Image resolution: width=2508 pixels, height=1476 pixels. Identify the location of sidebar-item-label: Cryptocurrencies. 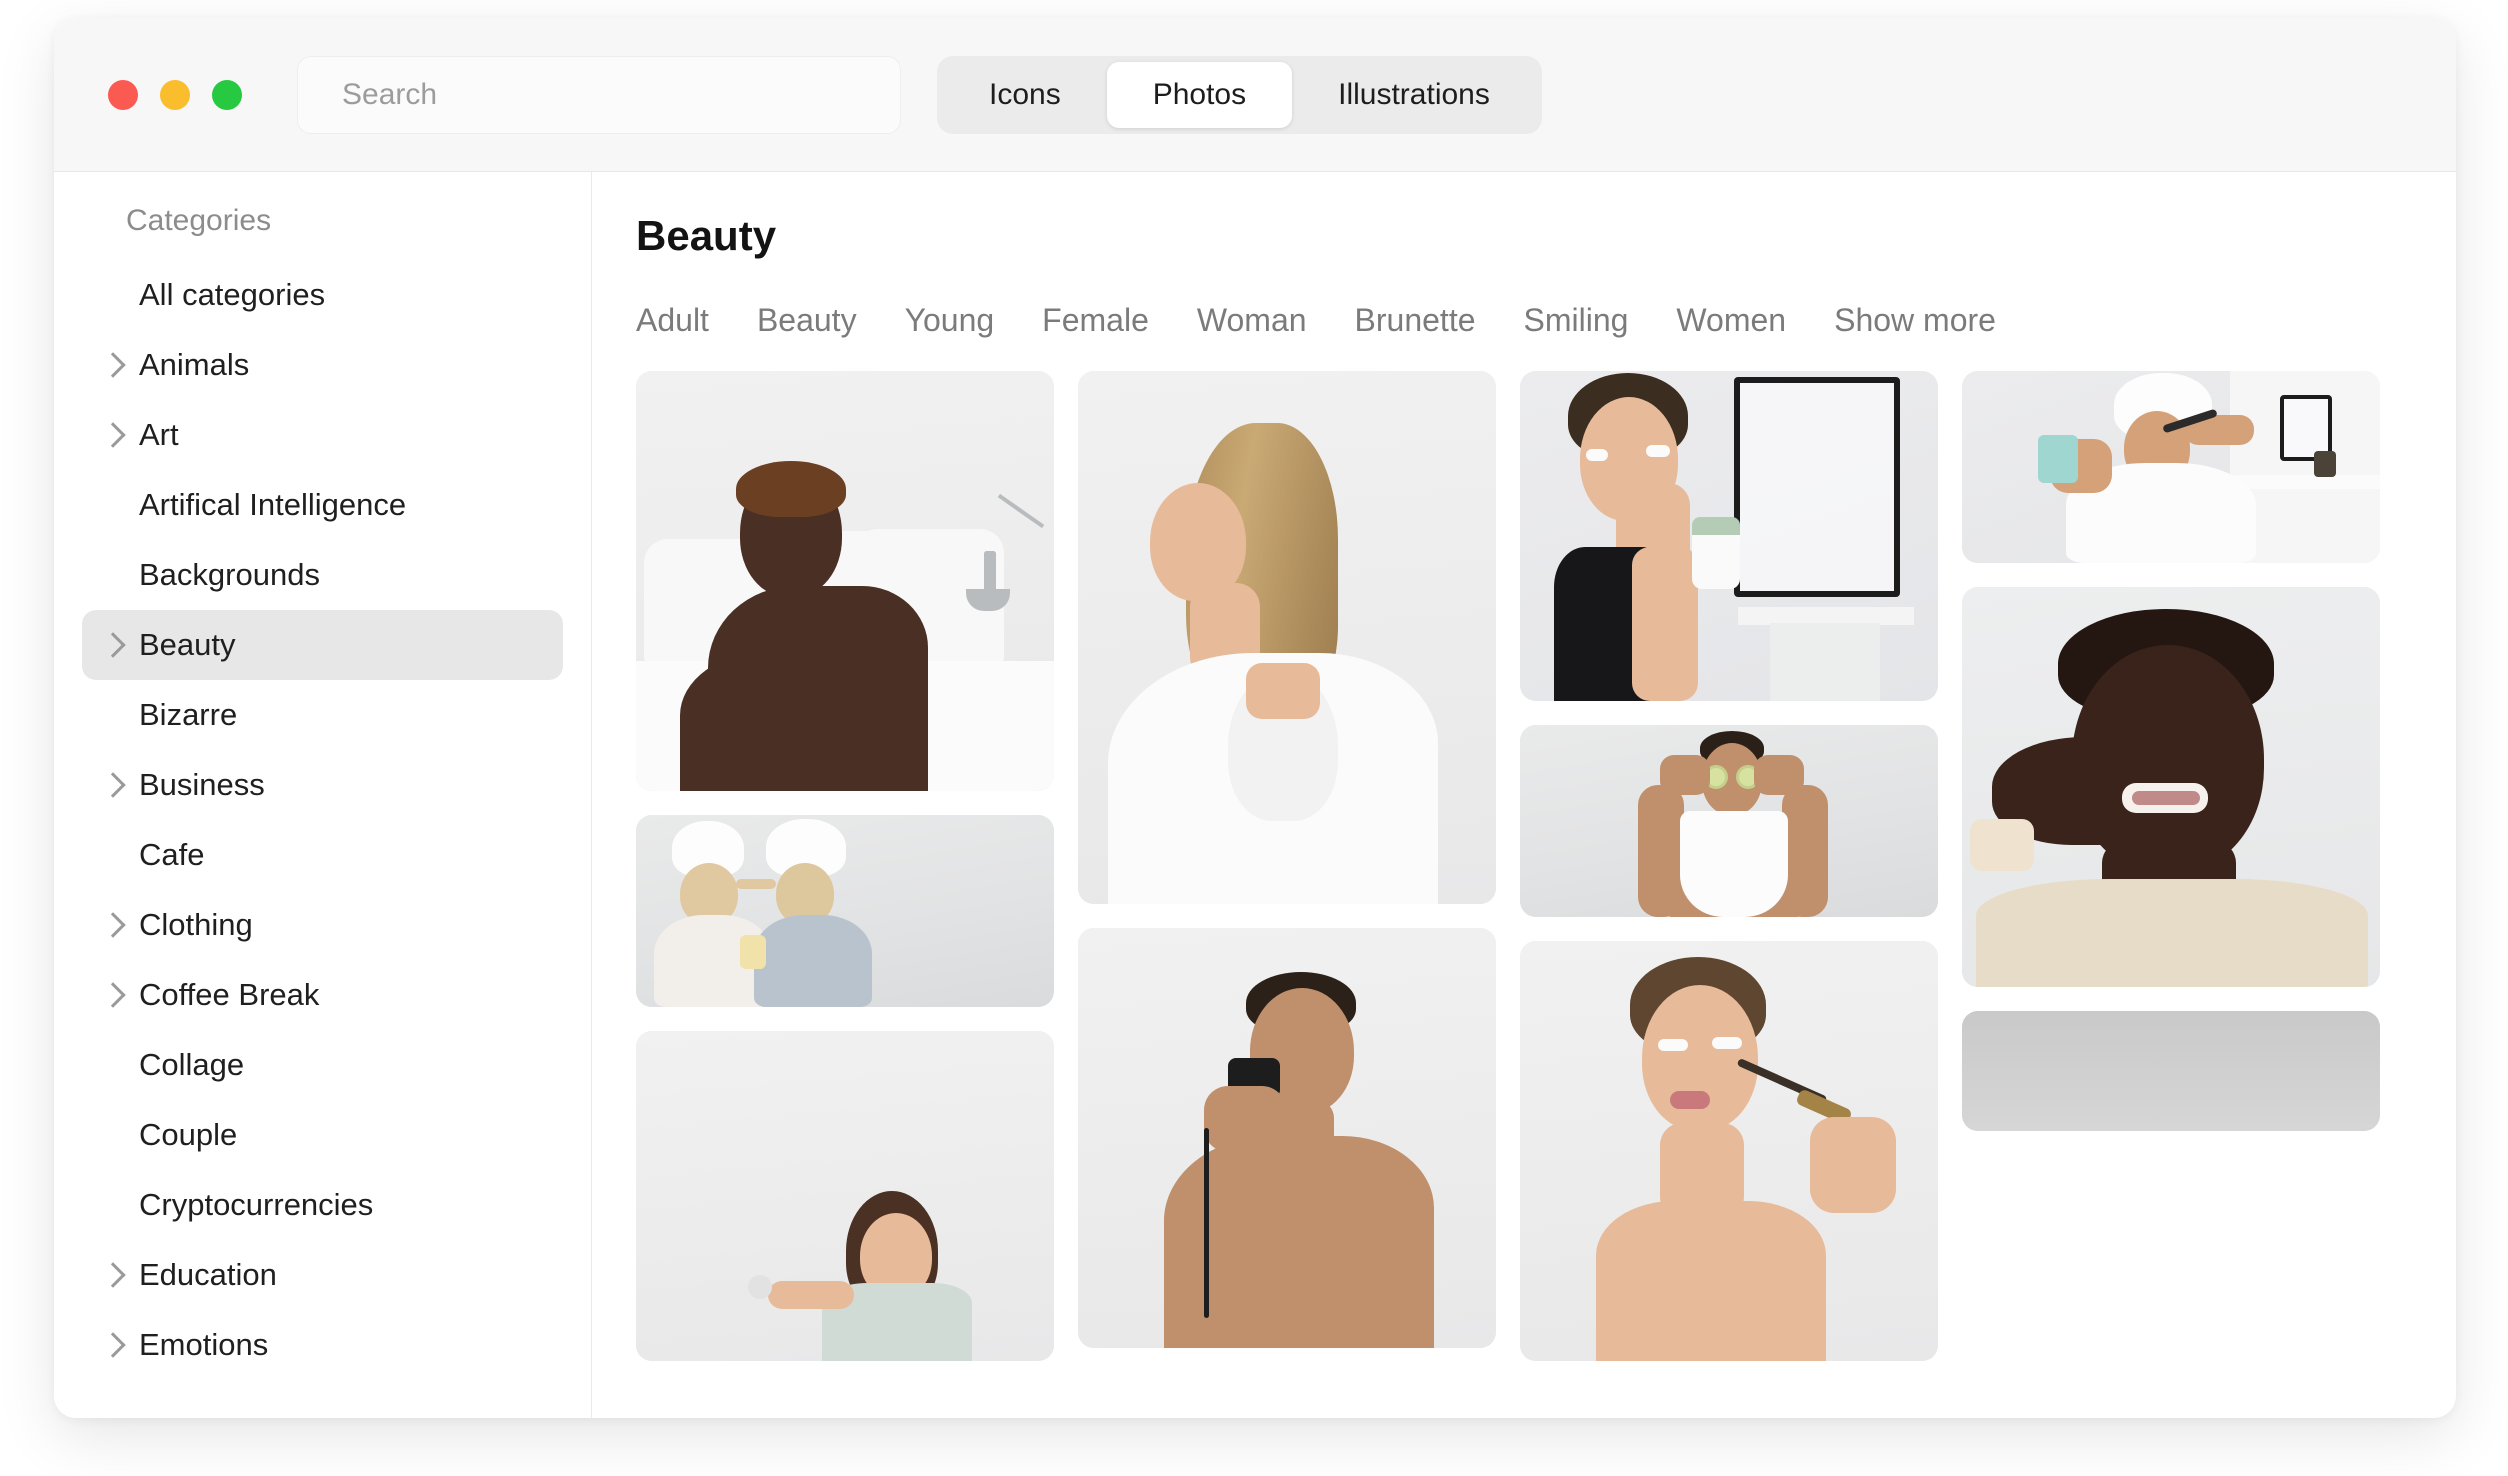
(256, 1204).